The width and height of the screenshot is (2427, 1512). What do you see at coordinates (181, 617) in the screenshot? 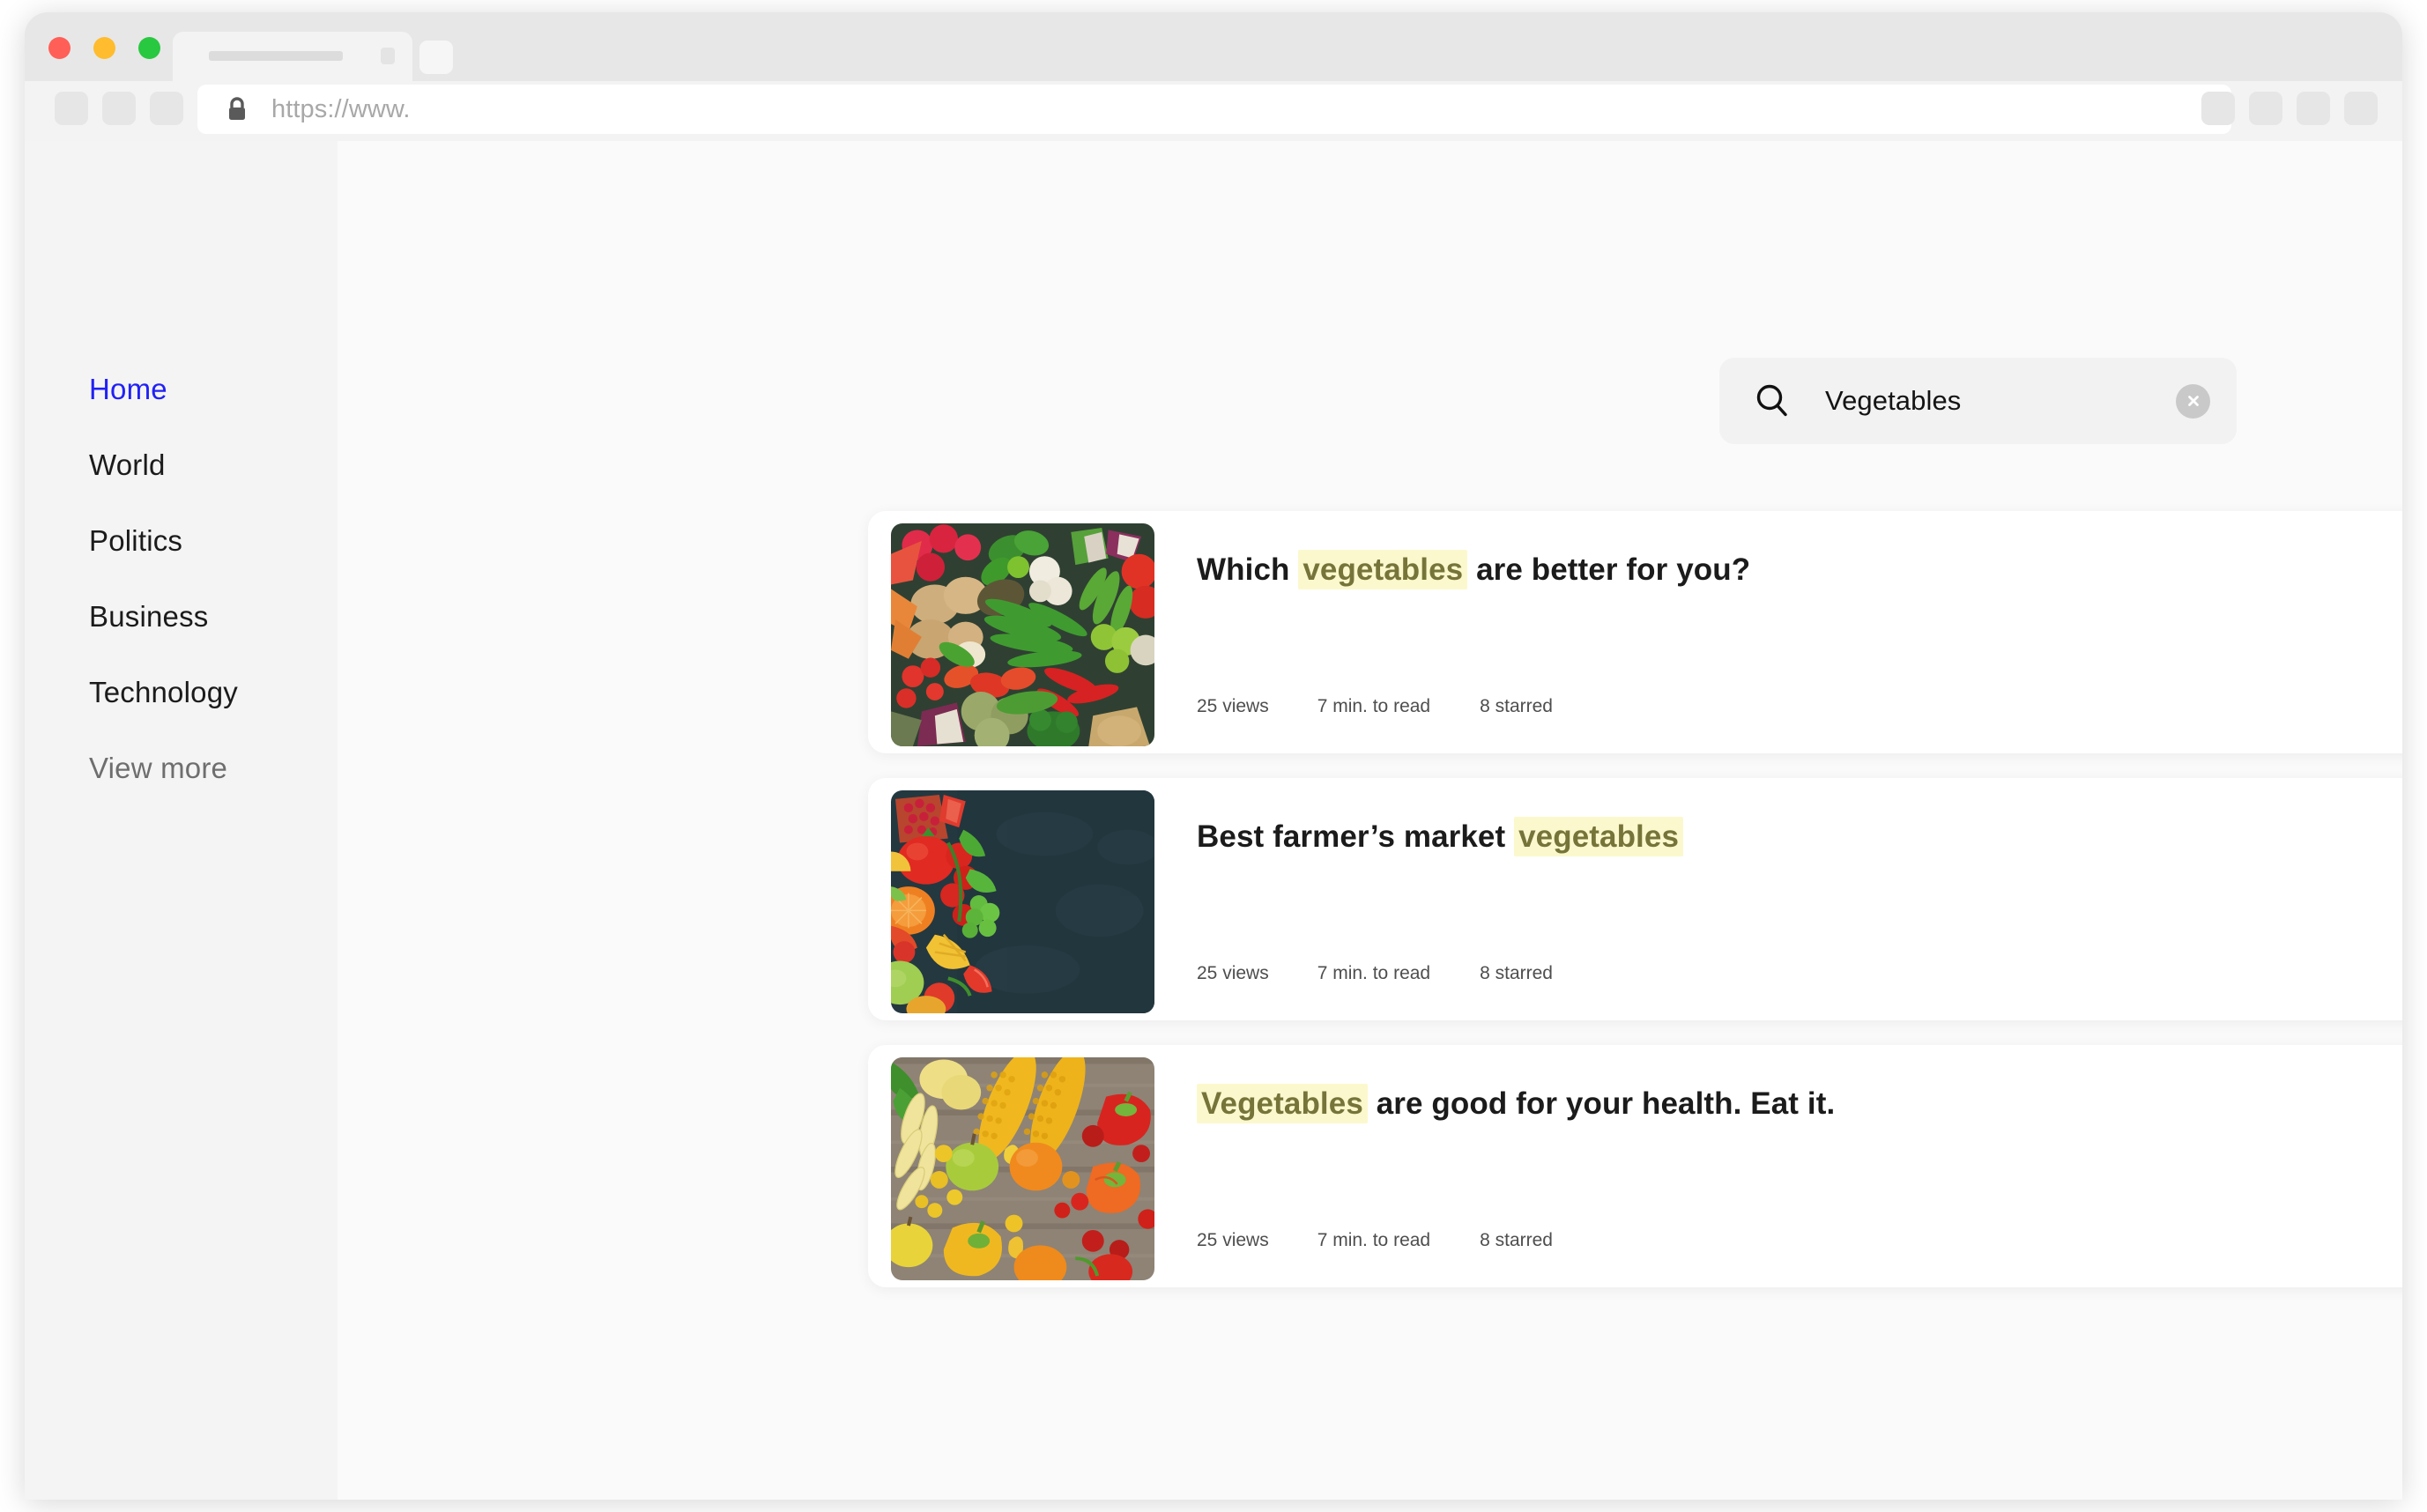
I see `sidebar-item-business: Business` at bounding box center [181, 617].